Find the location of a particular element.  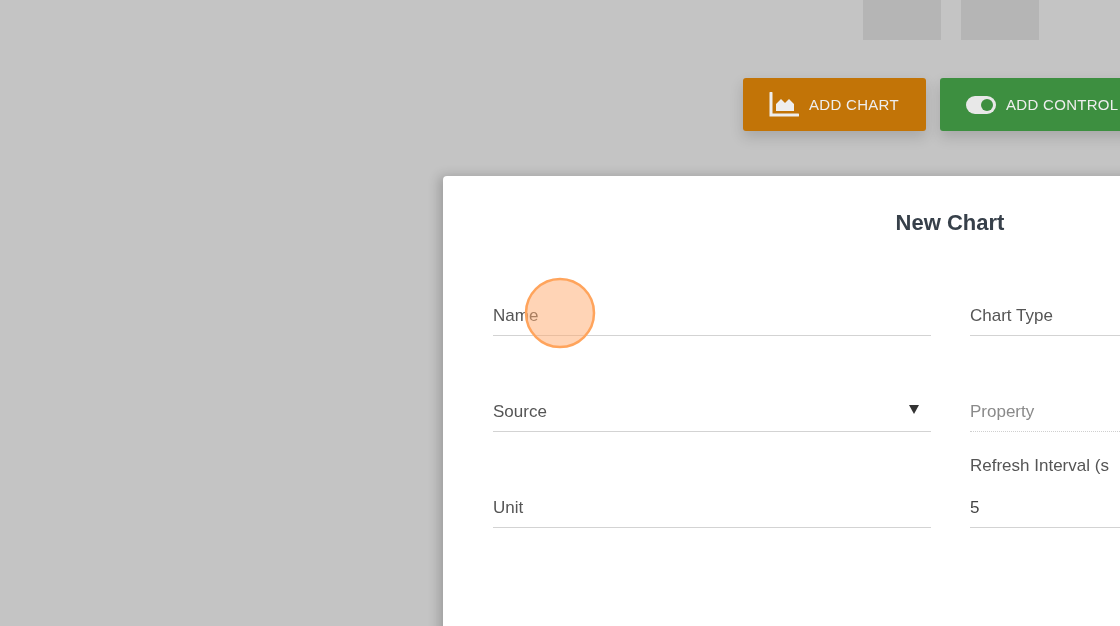

area-chart-icon is located at coordinates (784, 104).